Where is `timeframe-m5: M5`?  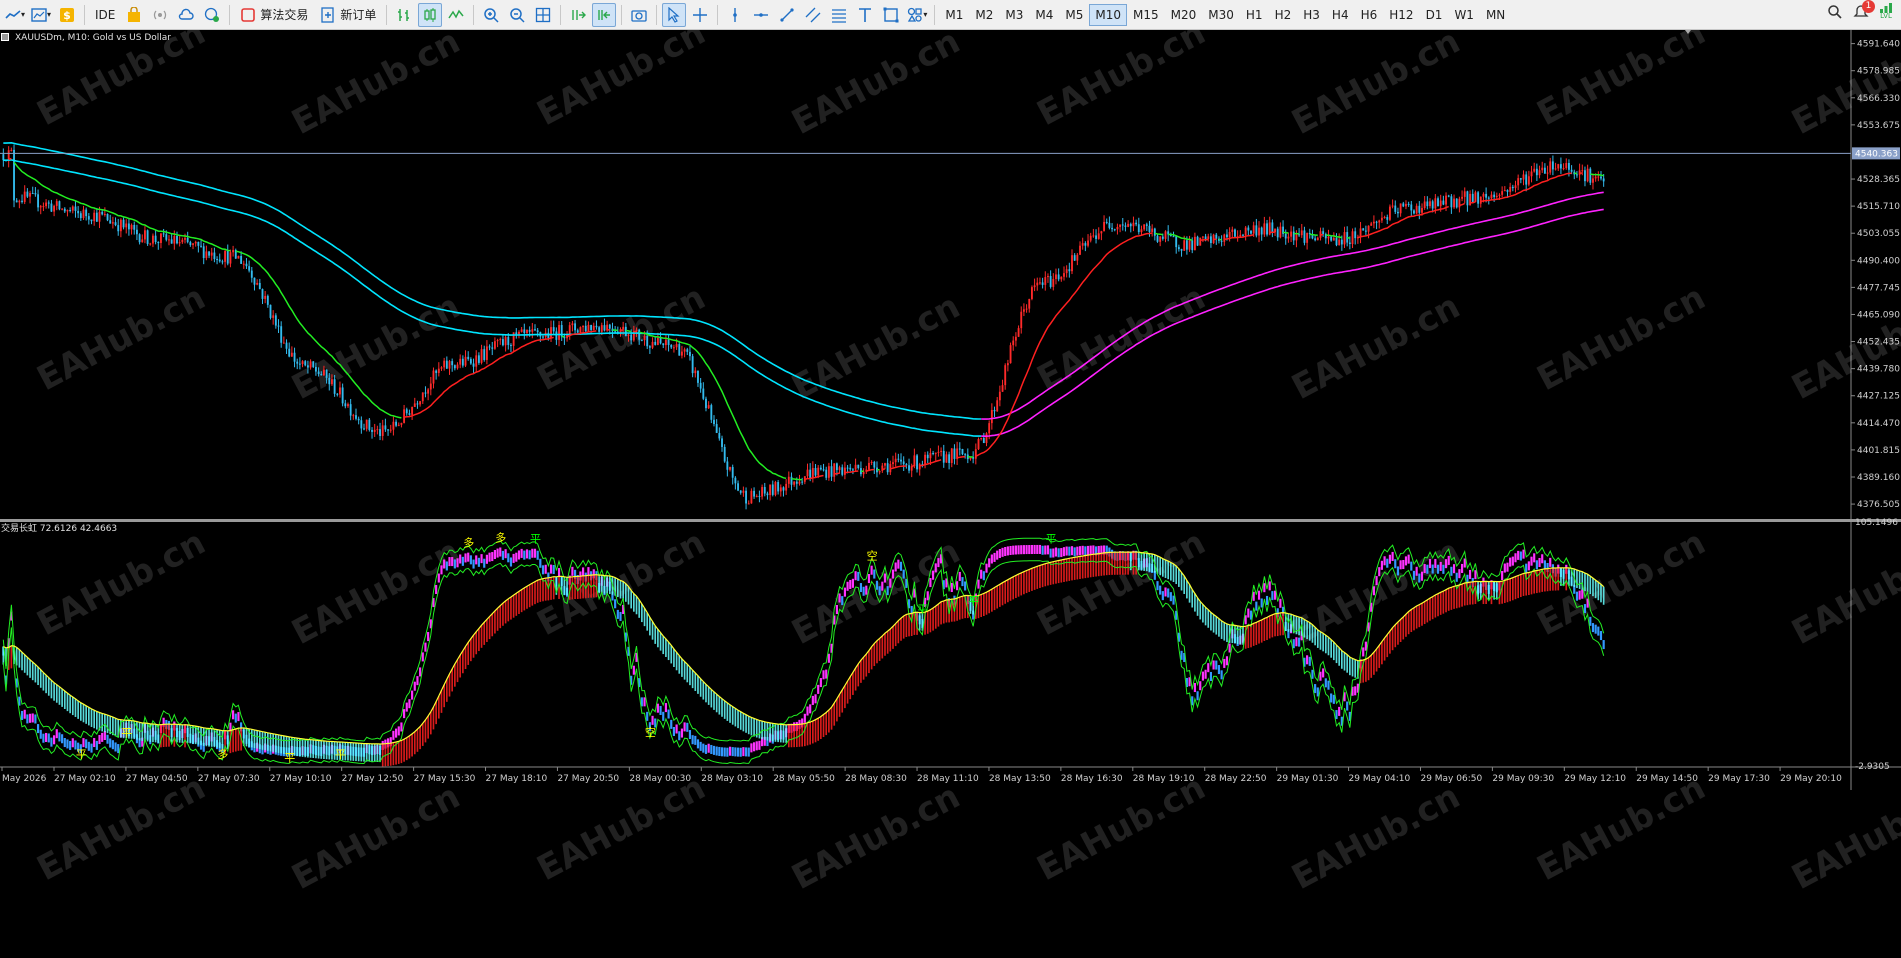 timeframe-m5: M5 is located at coordinates (1074, 15).